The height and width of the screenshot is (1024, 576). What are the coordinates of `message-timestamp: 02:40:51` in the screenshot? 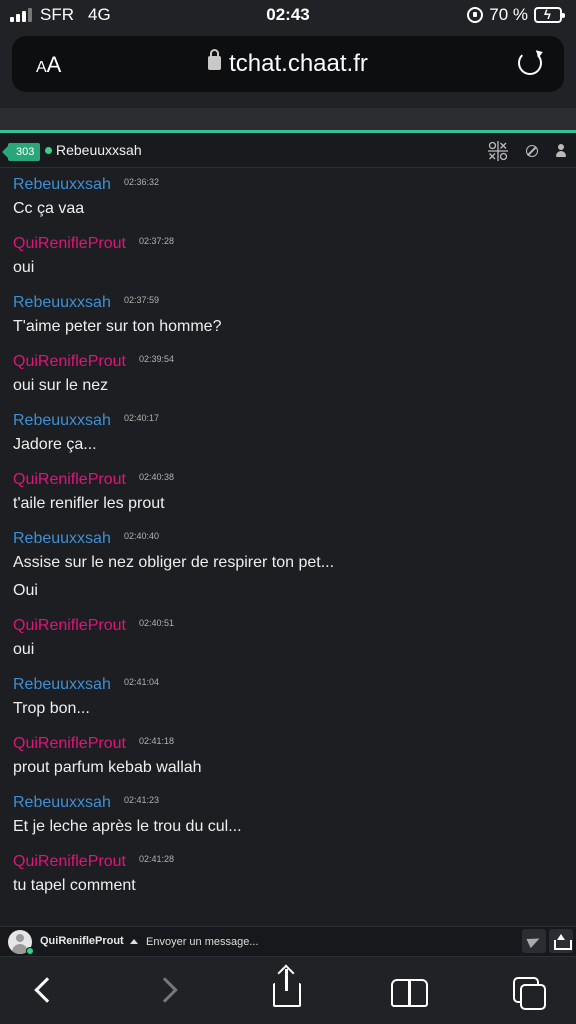 It's located at (157, 623).